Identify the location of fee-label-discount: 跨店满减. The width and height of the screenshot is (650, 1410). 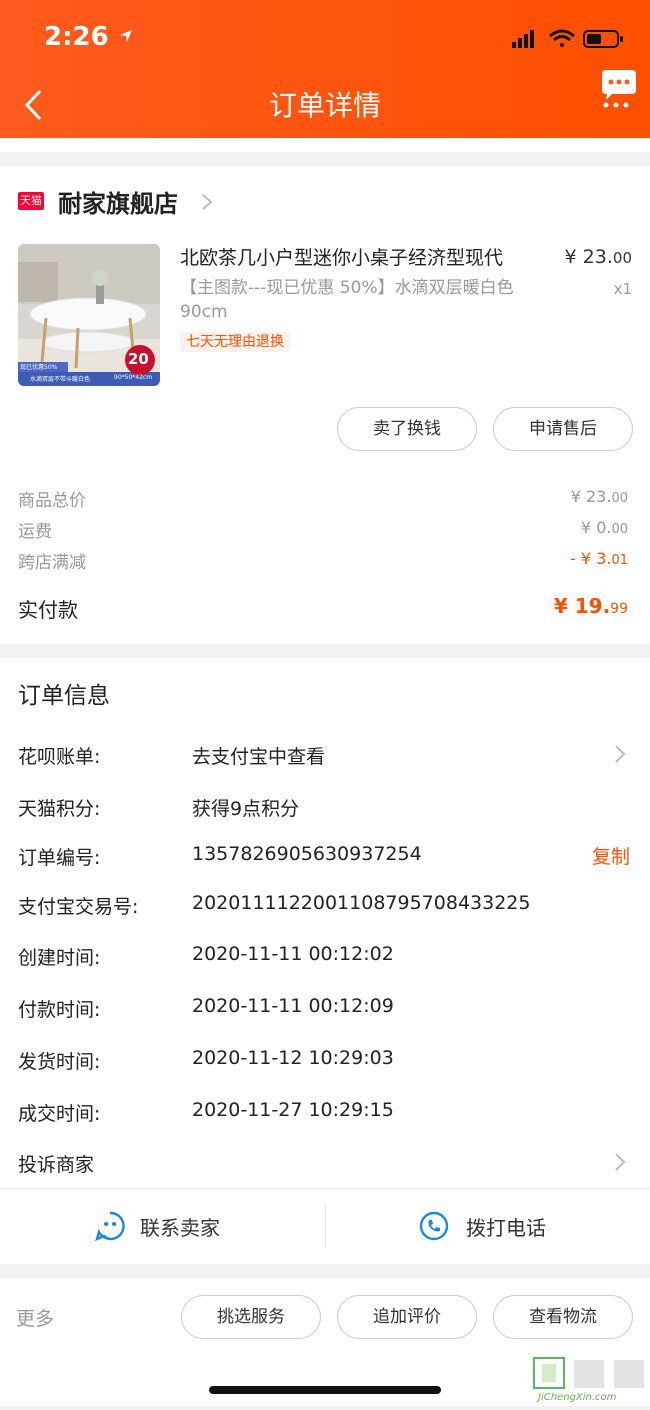
(52, 563).